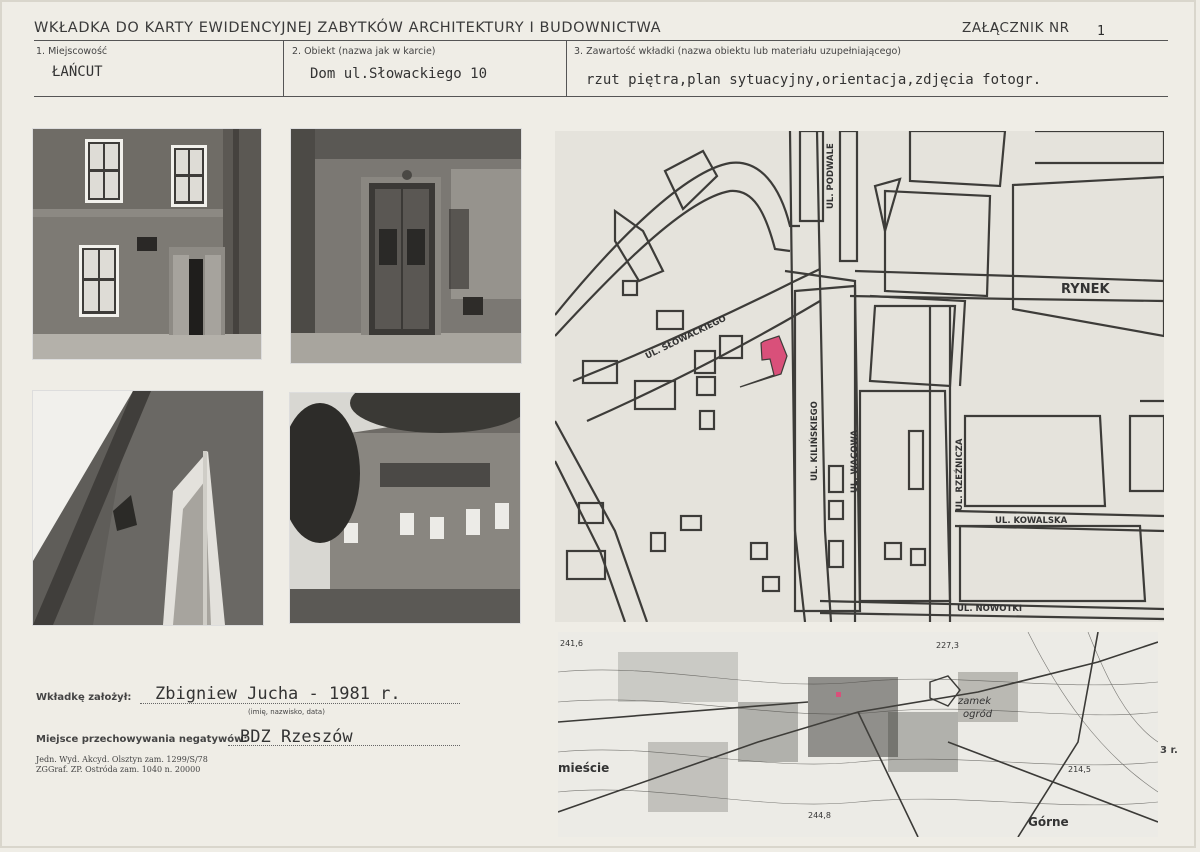 Image resolution: width=1200 pixels, height=852 pixels. I want to click on photo-window-detail, so click(148, 508).